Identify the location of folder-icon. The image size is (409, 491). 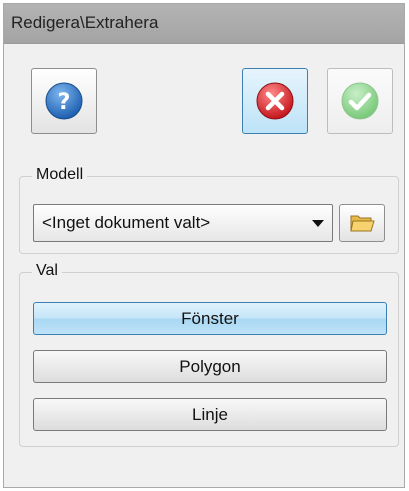
(362, 223).